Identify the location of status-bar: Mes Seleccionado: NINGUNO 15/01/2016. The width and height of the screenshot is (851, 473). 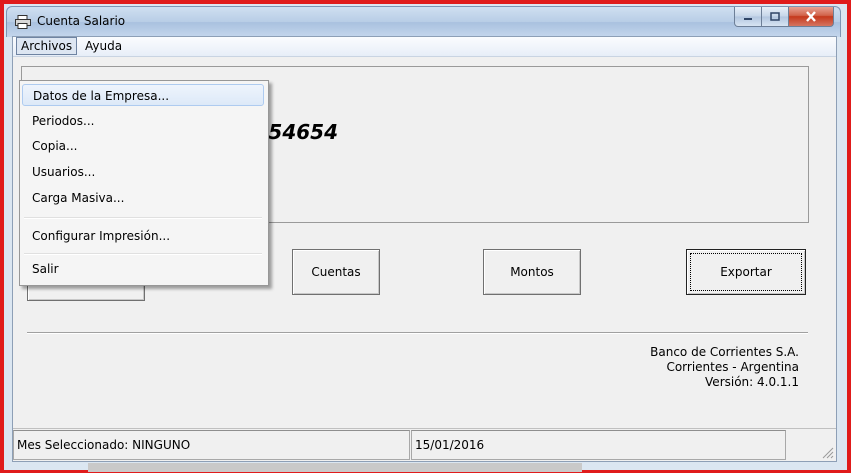
(424, 444).